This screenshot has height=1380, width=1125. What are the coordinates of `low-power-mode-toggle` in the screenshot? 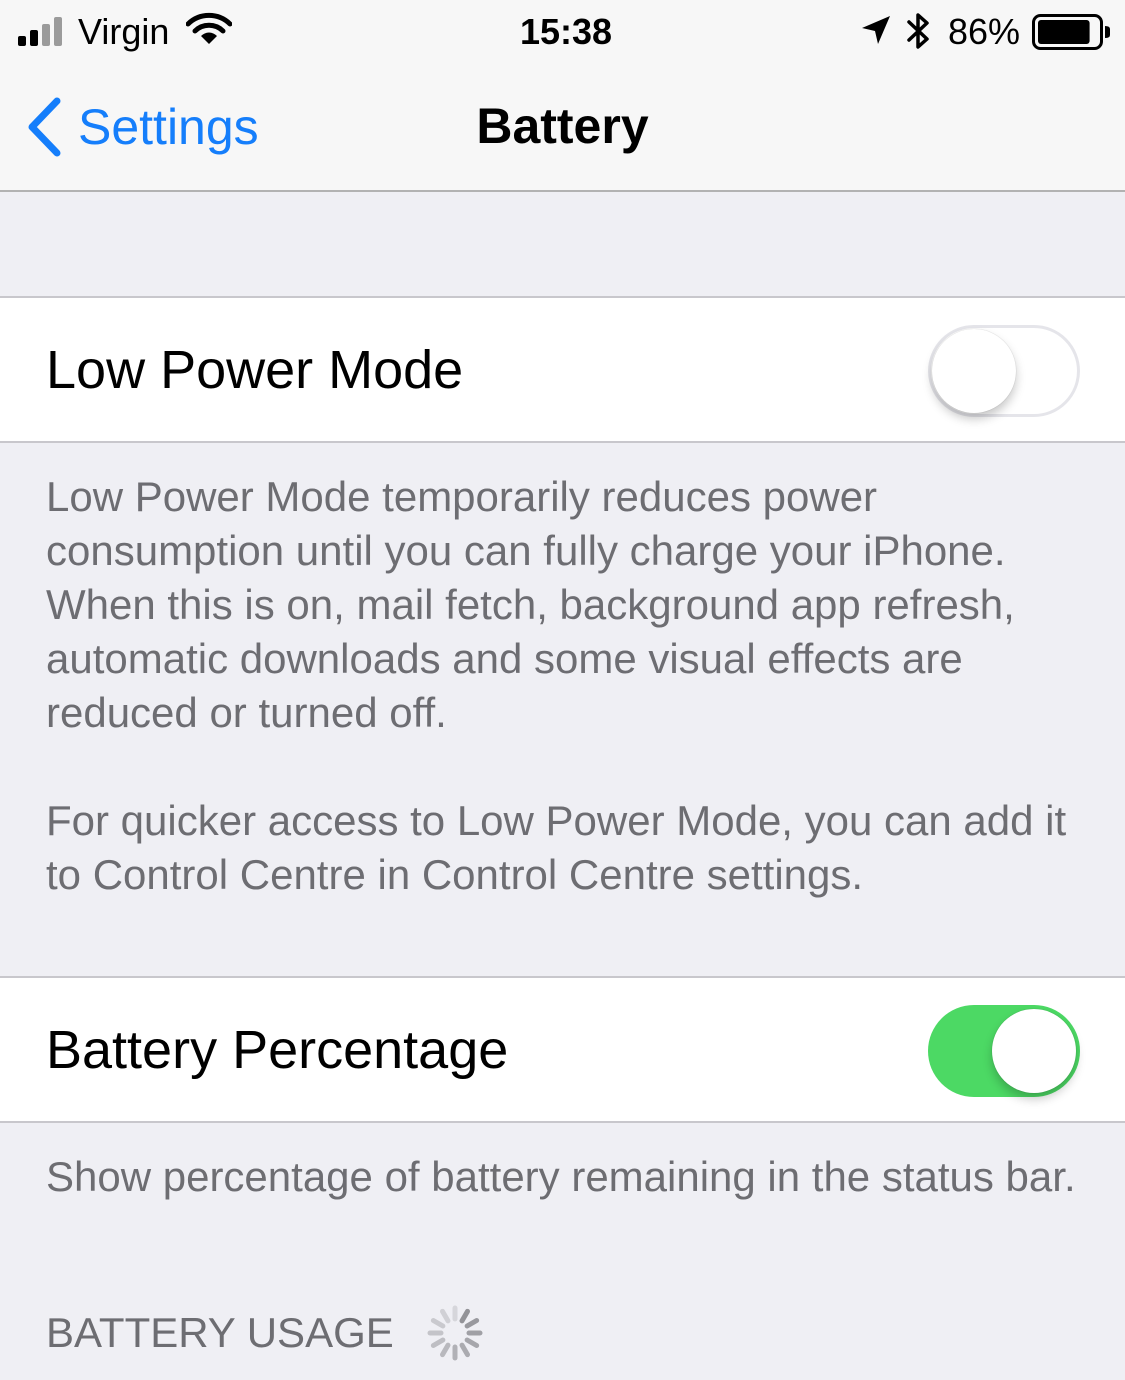 It's located at (1004, 371).